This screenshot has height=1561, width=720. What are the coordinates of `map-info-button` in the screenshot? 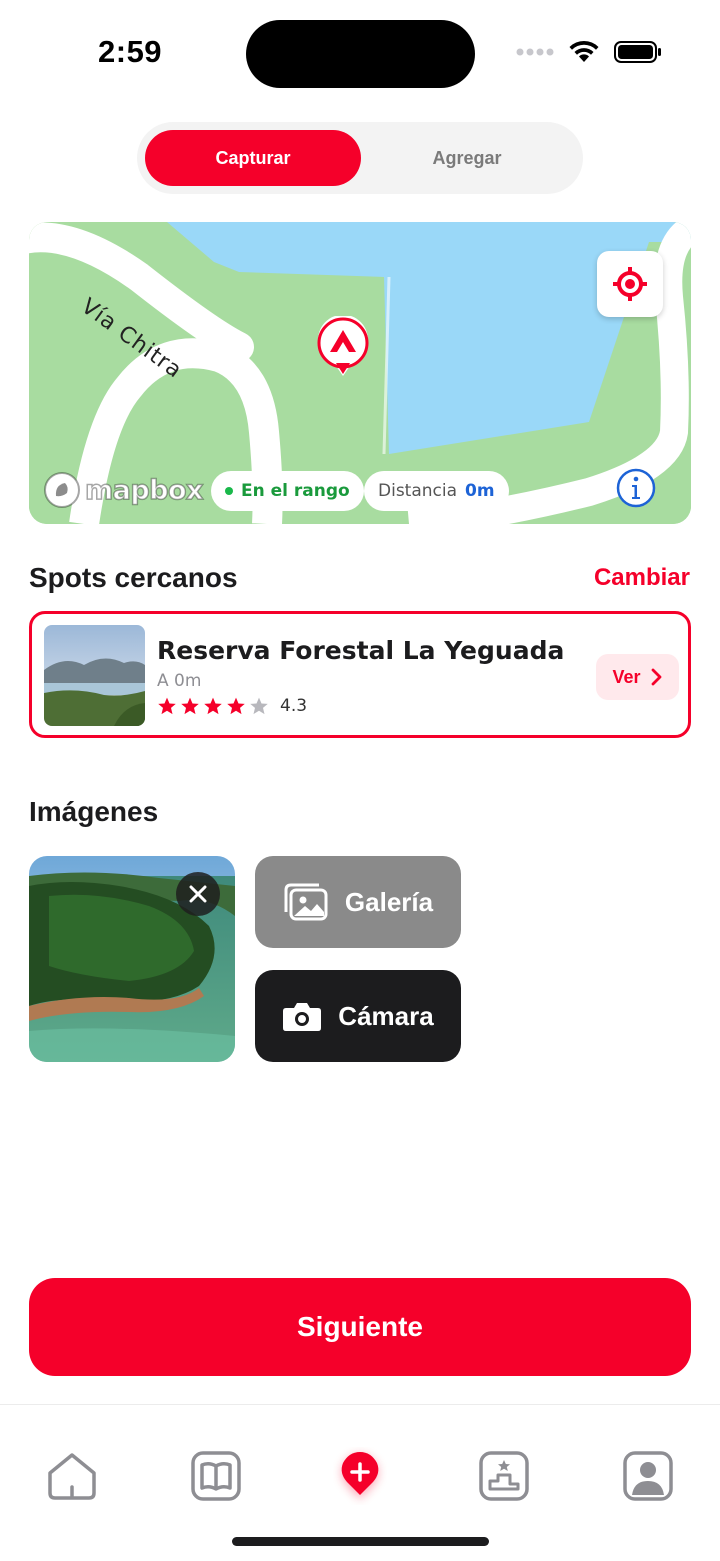 It's located at (636, 488).